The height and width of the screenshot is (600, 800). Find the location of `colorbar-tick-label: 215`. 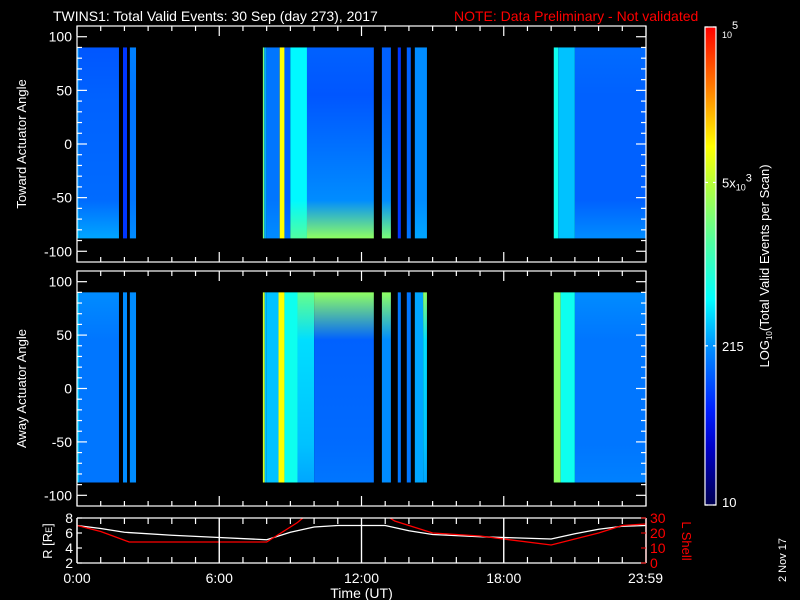

colorbar-tick-label: 215 is located at coordinates (733, 346).